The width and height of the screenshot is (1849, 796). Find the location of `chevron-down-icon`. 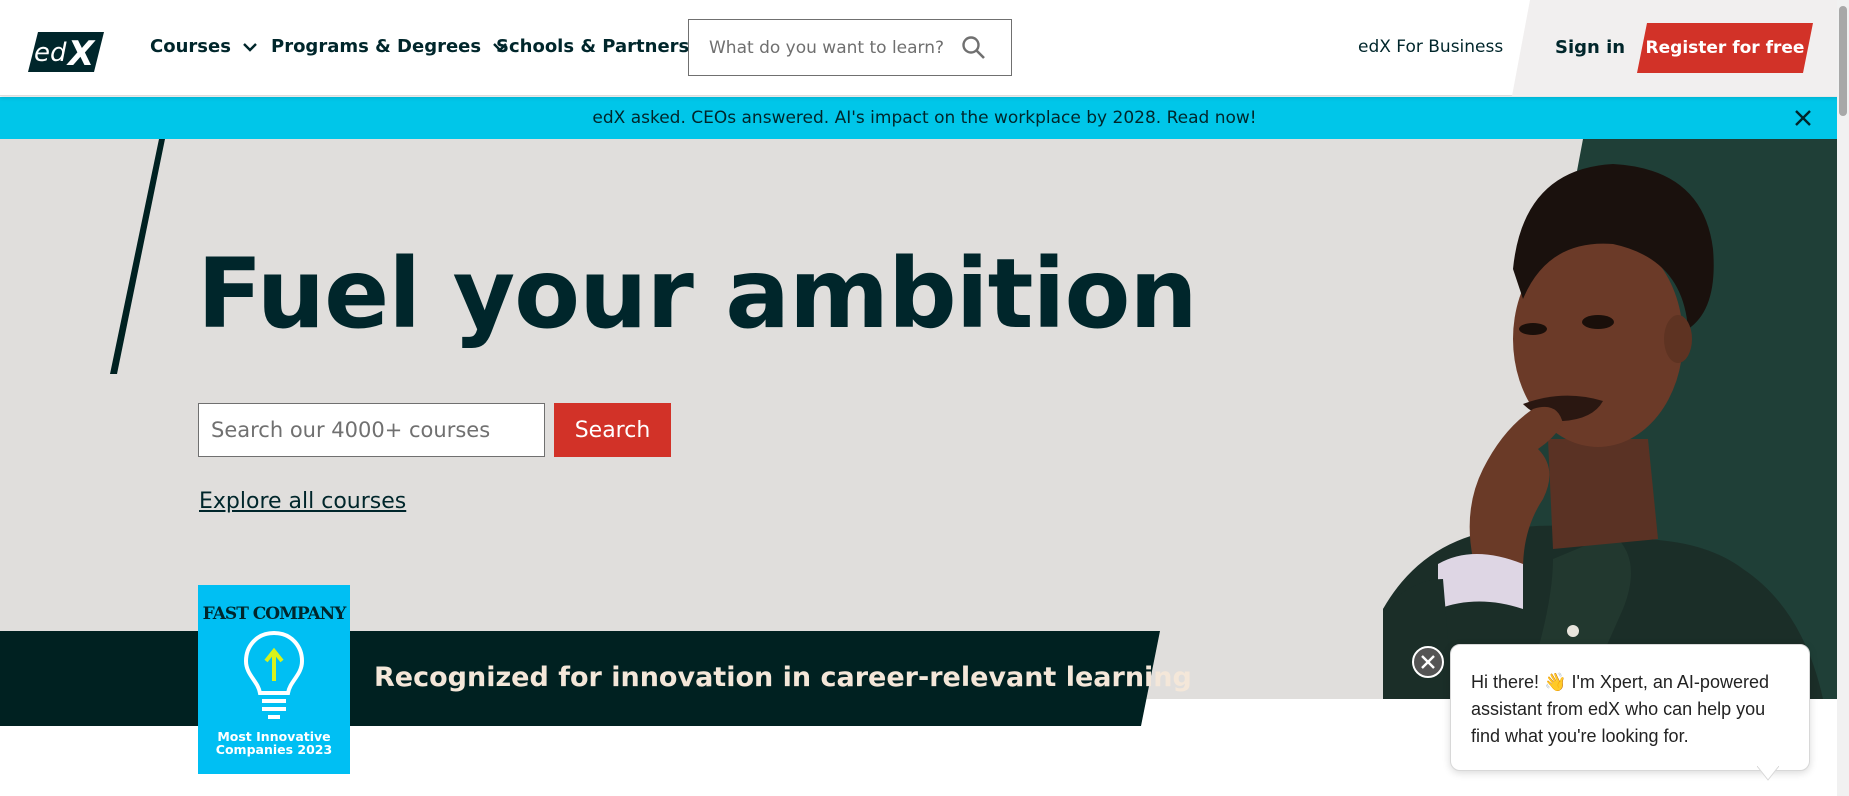

chevron-down-icon is located at coordinates (250, 47).